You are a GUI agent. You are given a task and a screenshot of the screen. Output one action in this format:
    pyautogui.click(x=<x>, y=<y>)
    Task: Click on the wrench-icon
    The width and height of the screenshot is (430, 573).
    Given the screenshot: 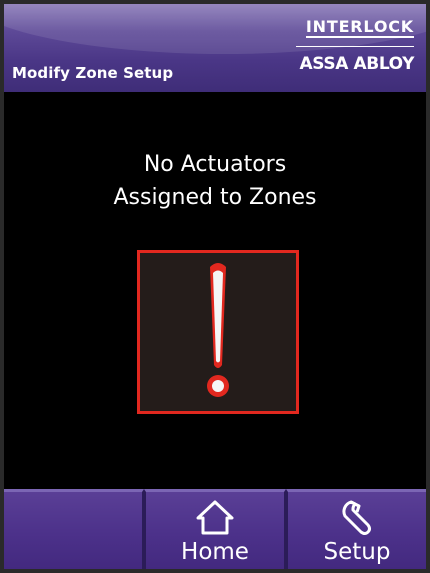 What is the action you would take?
    pyautogui.click(x=357, y=519)
    